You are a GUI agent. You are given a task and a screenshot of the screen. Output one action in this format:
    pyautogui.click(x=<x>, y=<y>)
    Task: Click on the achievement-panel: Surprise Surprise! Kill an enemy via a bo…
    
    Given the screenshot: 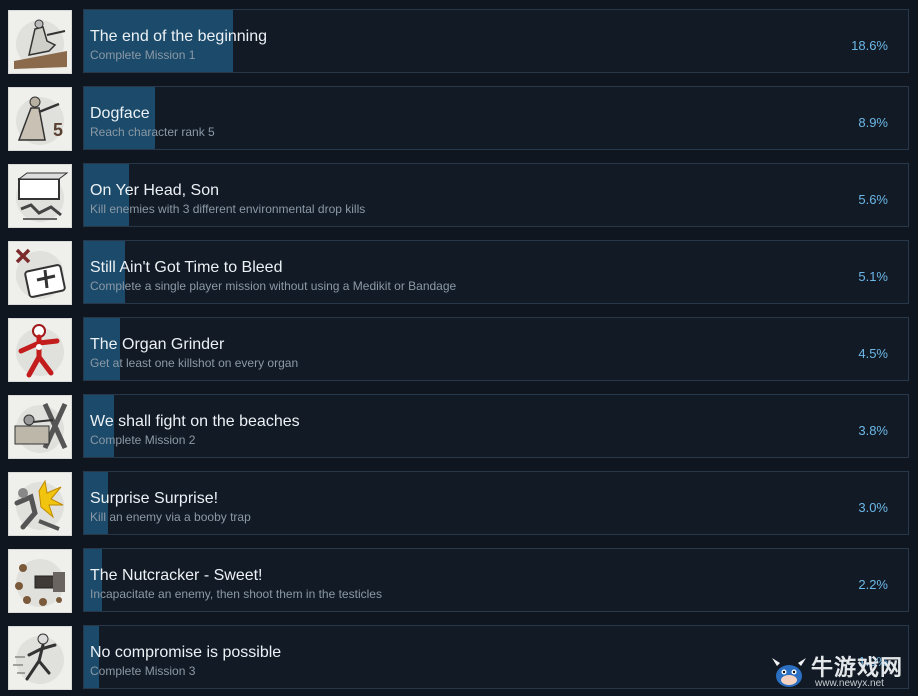 What is the action you would take?
    pyautogui.click(x=496, y=503)
    